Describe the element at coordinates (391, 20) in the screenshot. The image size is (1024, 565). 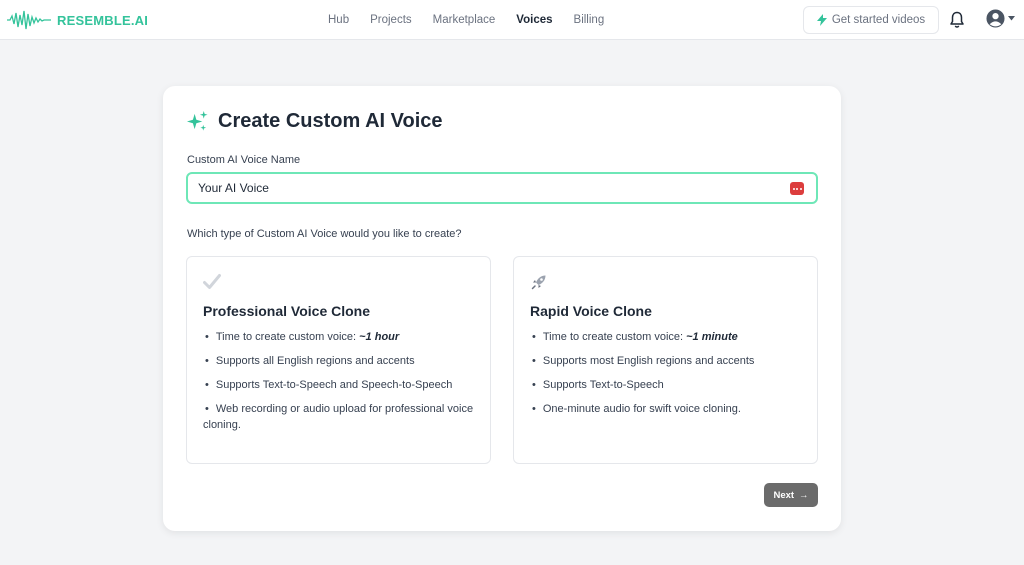
I see `nav-projects: Projects` at that location.